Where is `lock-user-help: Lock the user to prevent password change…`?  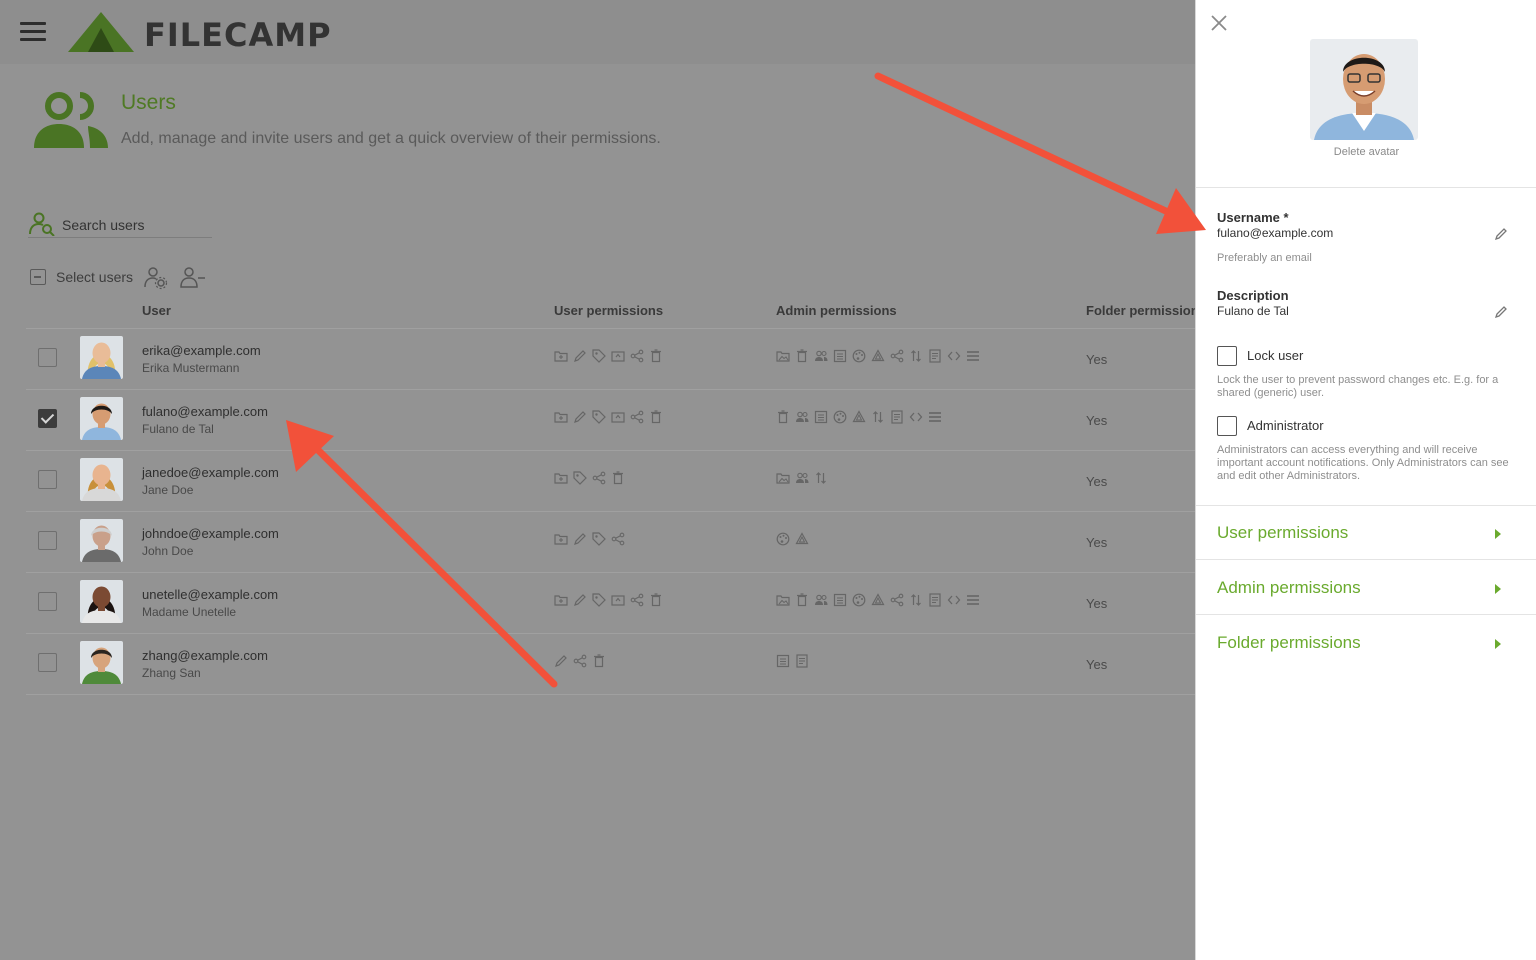 lock-user-help: Lock the user to prevent password change… is located at coordinates (1358, 386).